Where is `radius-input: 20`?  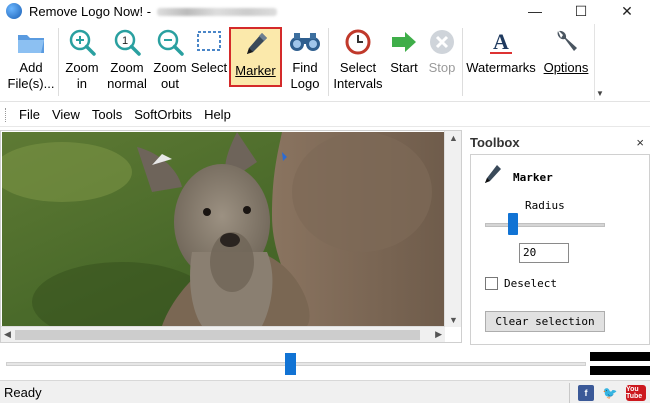 radius-input: 20 is located at coordinates (544, 253).